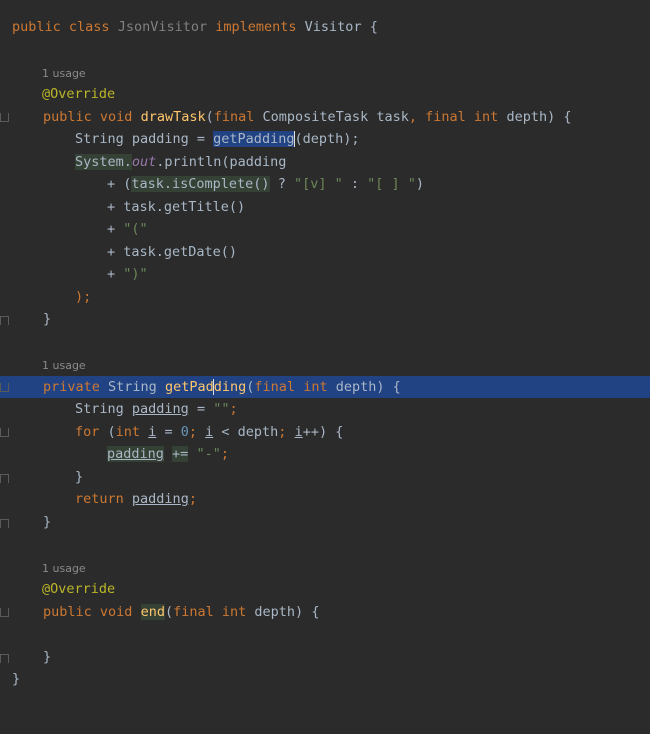 The image size is (650, 734). What do you see at coordinates (230, 387) in the screenshot?
I see `method-name: ding` at bounding box center [230, 387].